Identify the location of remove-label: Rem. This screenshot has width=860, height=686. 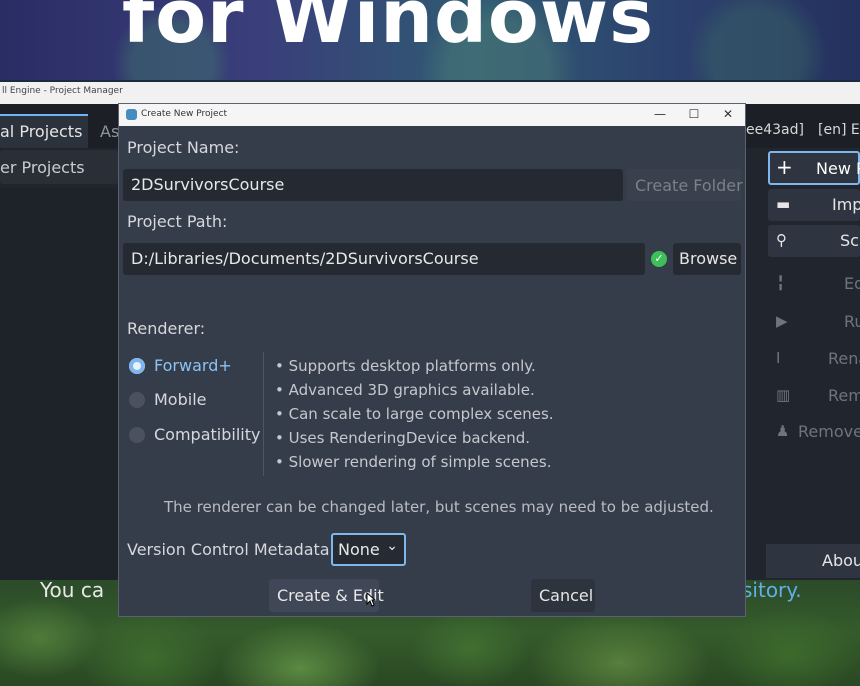
(844, 395).